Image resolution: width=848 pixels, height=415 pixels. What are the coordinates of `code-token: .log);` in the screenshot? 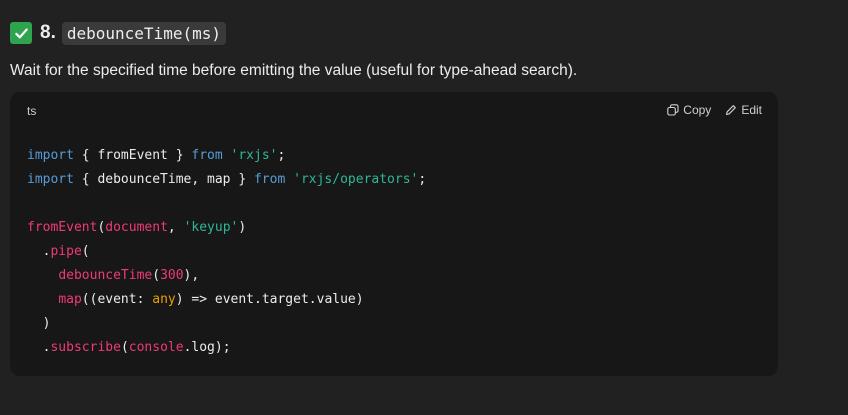 It's located at (207, 347).